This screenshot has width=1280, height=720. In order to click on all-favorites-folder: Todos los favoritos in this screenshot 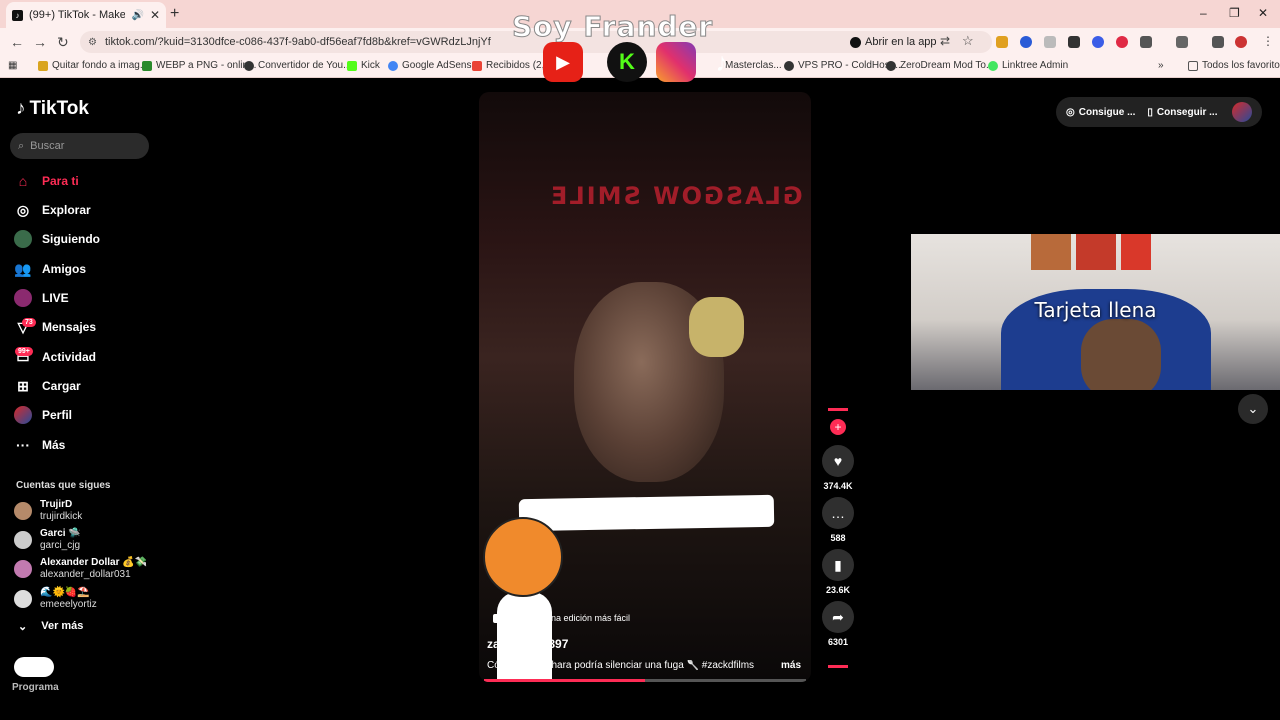, I will do `click(1234, 65)`.